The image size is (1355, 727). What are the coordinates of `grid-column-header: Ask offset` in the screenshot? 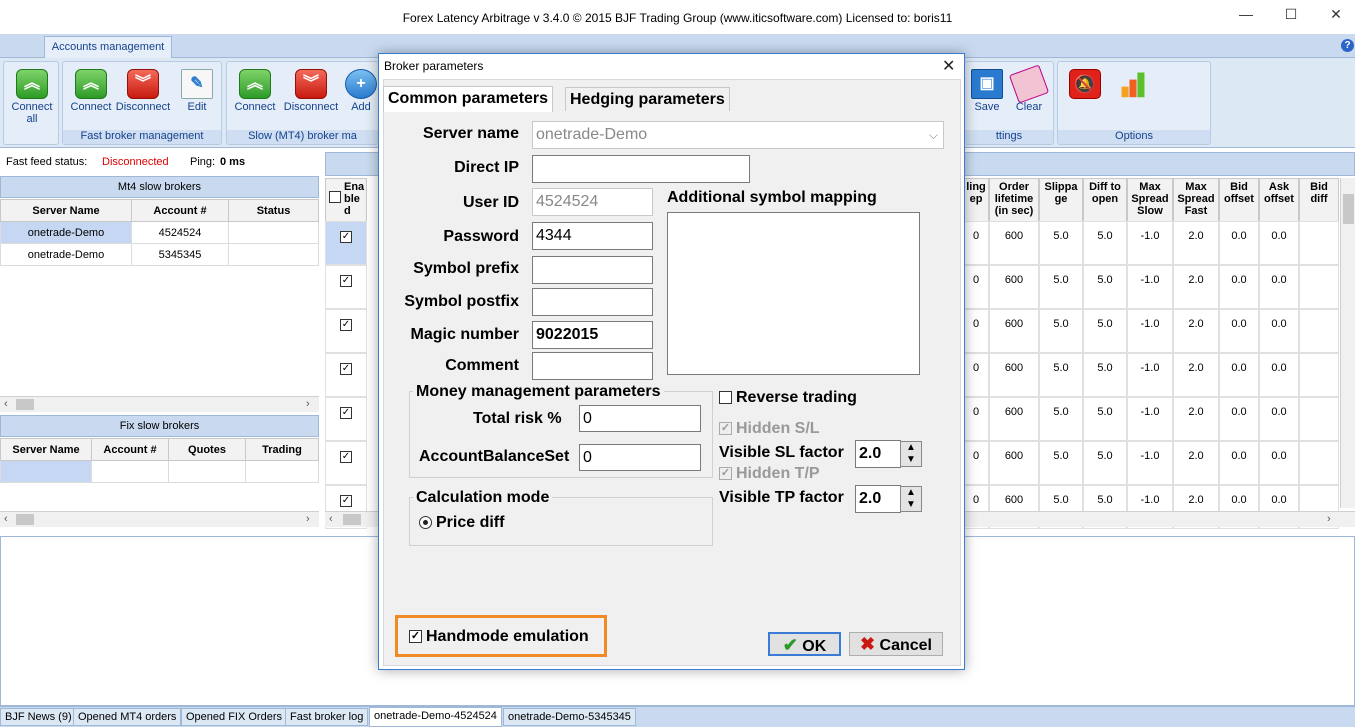 It's located at (1279, 200).